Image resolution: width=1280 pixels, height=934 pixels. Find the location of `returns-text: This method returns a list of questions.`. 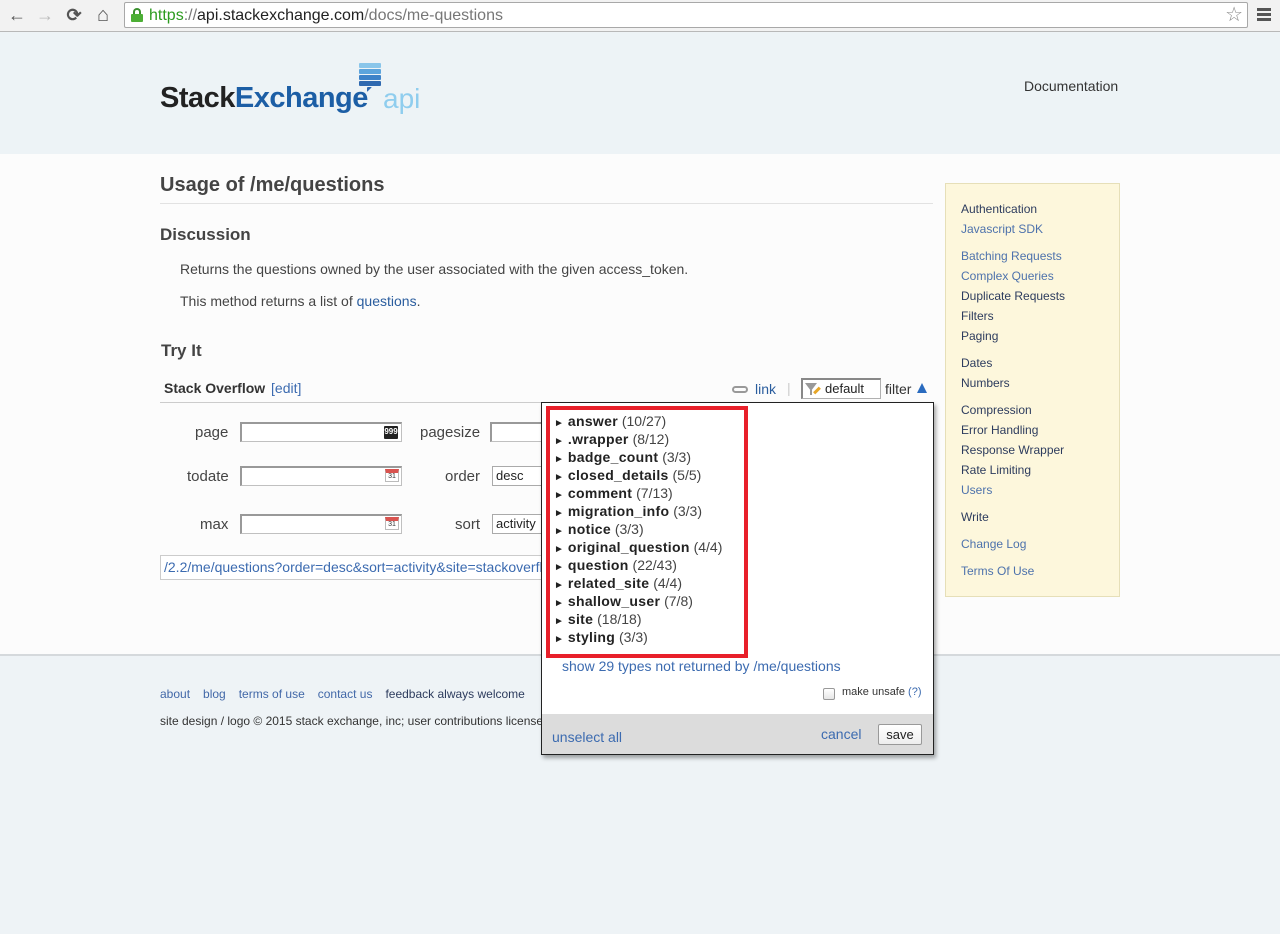

returns-text: This method returns a list of questions. is located at coordinates (300, 301).